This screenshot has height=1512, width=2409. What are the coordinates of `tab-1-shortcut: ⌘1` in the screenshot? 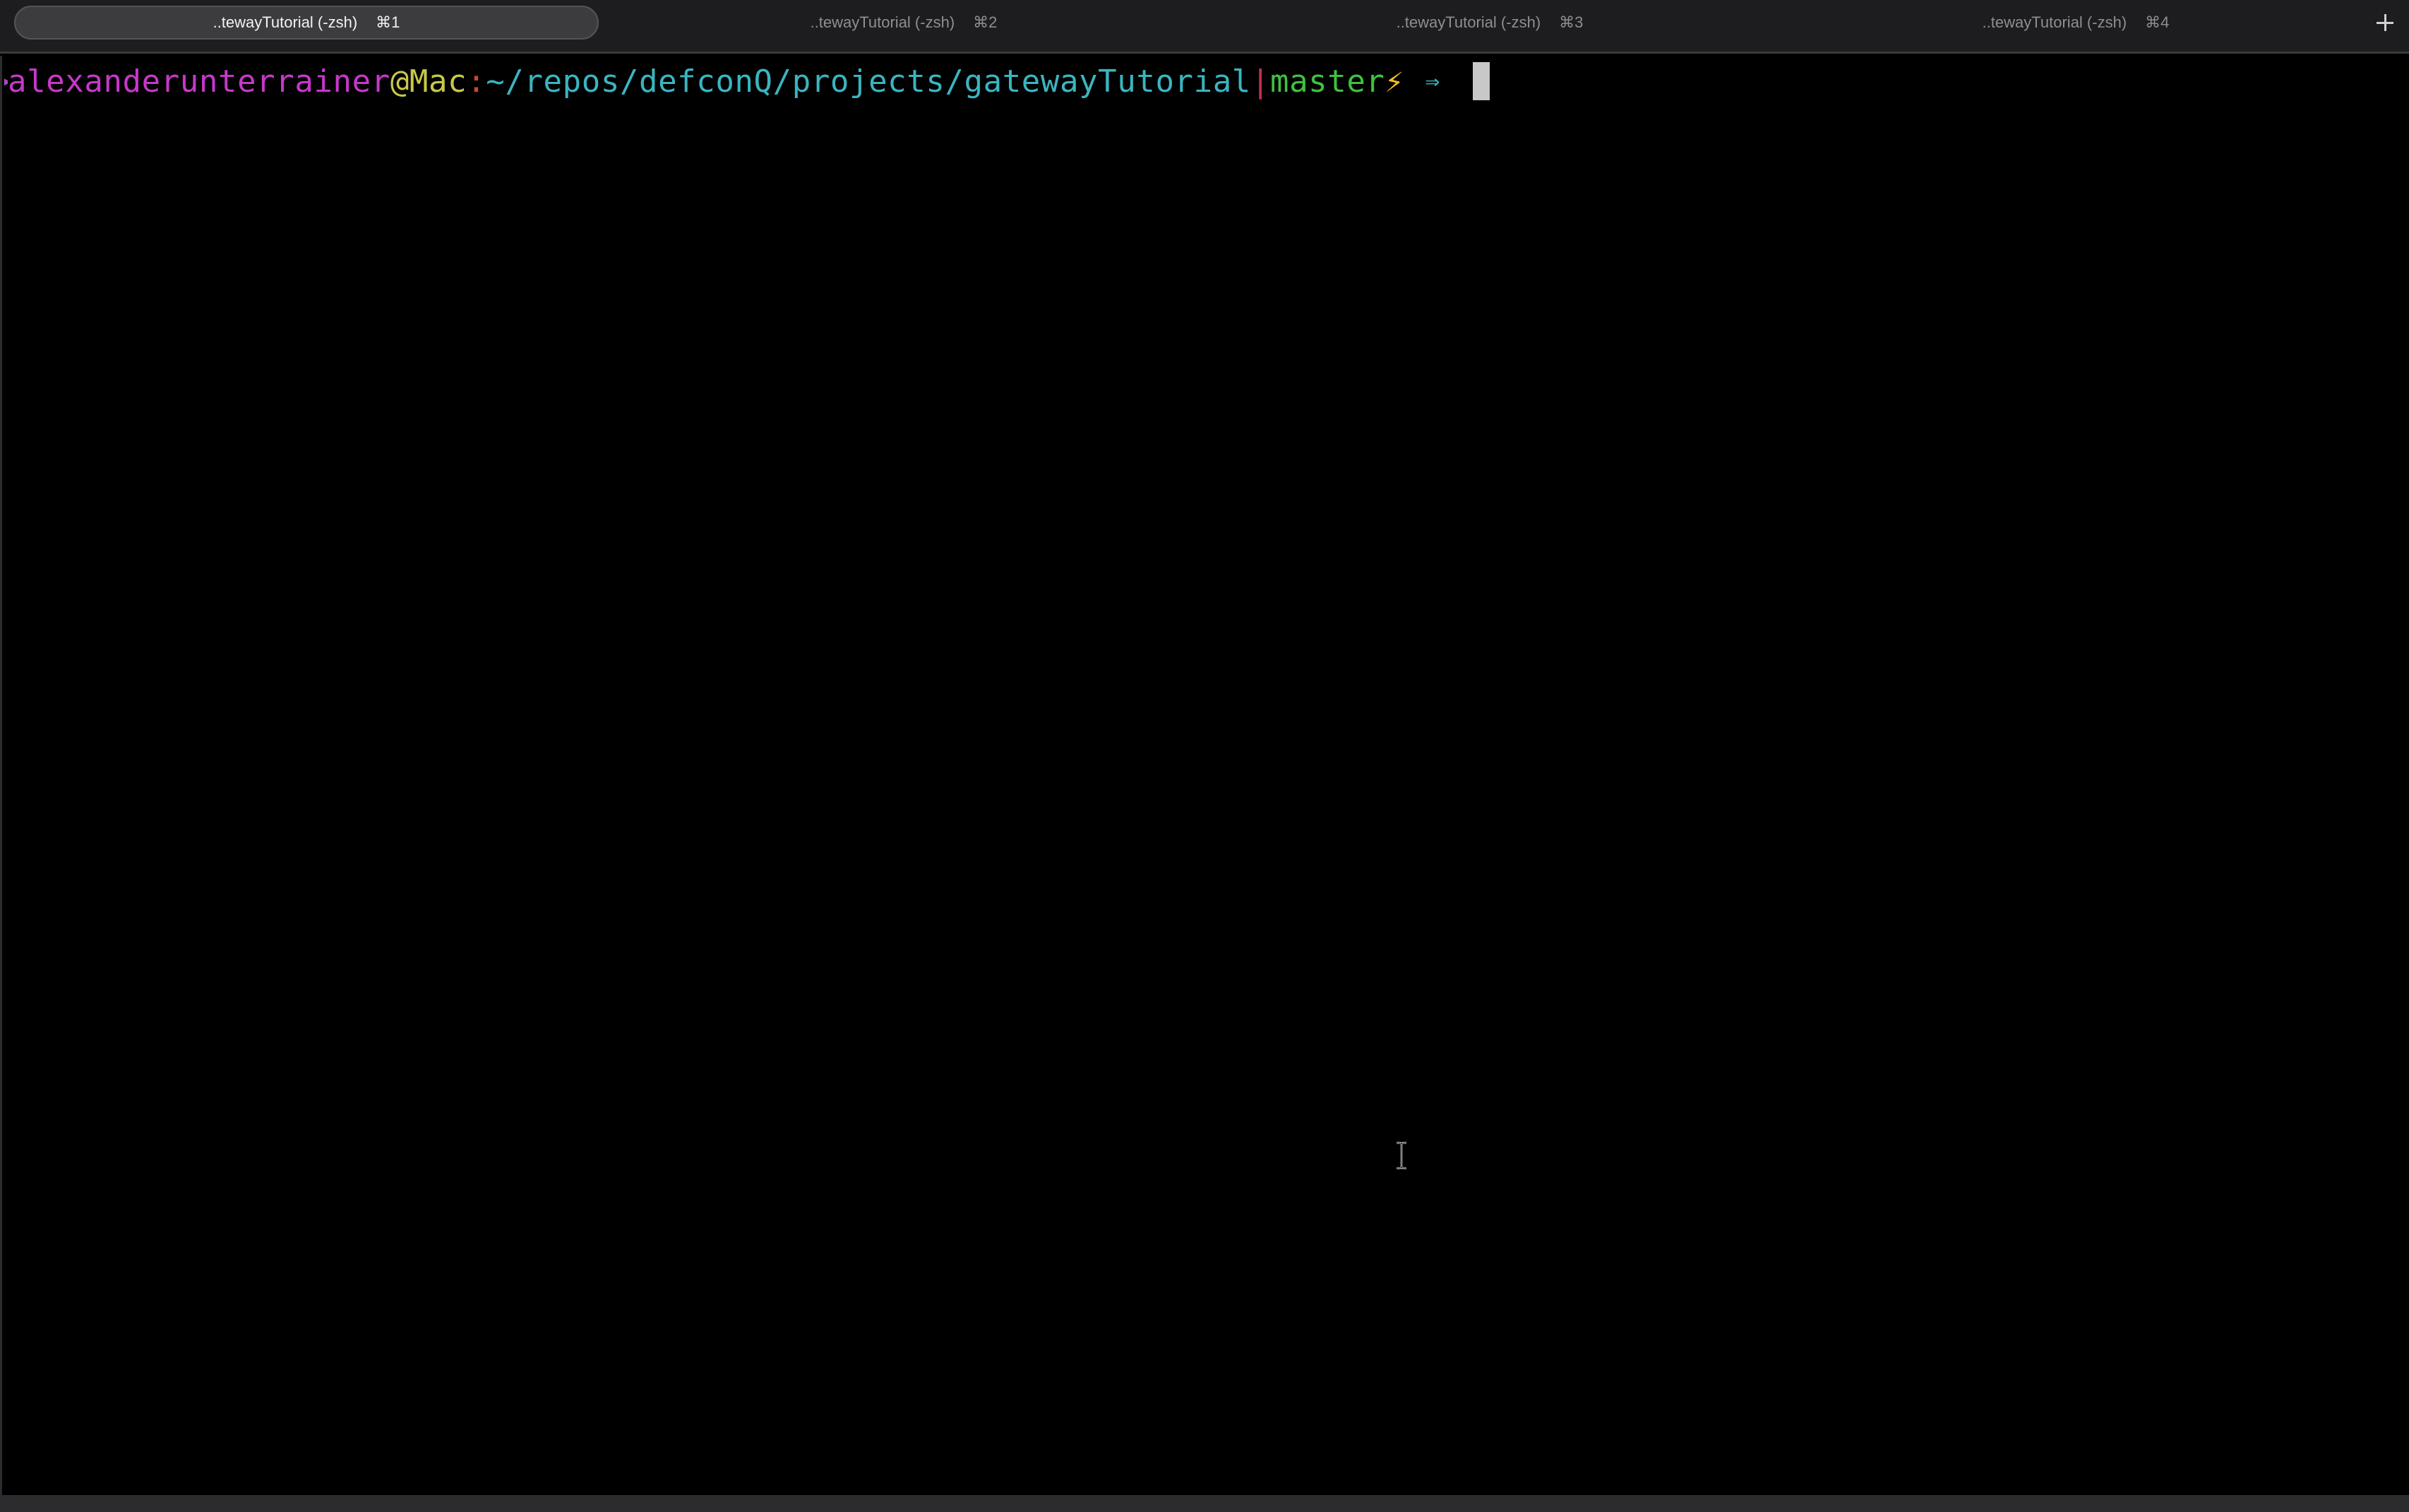 It's located at (388, 22).